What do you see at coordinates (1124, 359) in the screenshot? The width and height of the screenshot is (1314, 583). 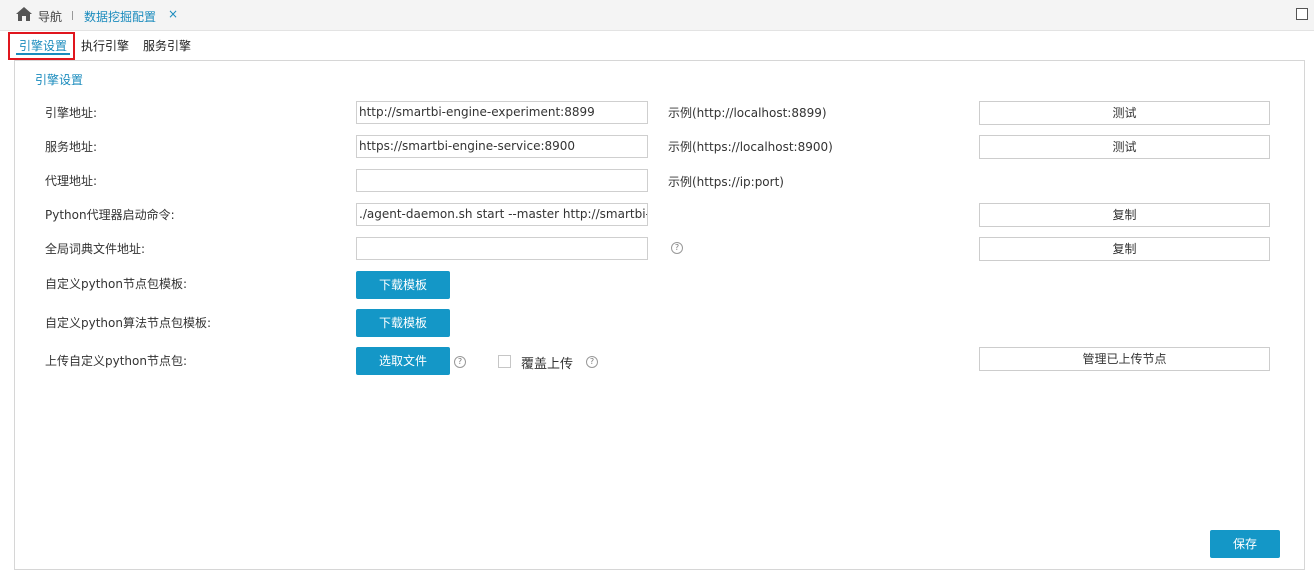 I see `manage-uploaded-nodes-button: 管理已上传节点` at bounding box center [1124, 359].